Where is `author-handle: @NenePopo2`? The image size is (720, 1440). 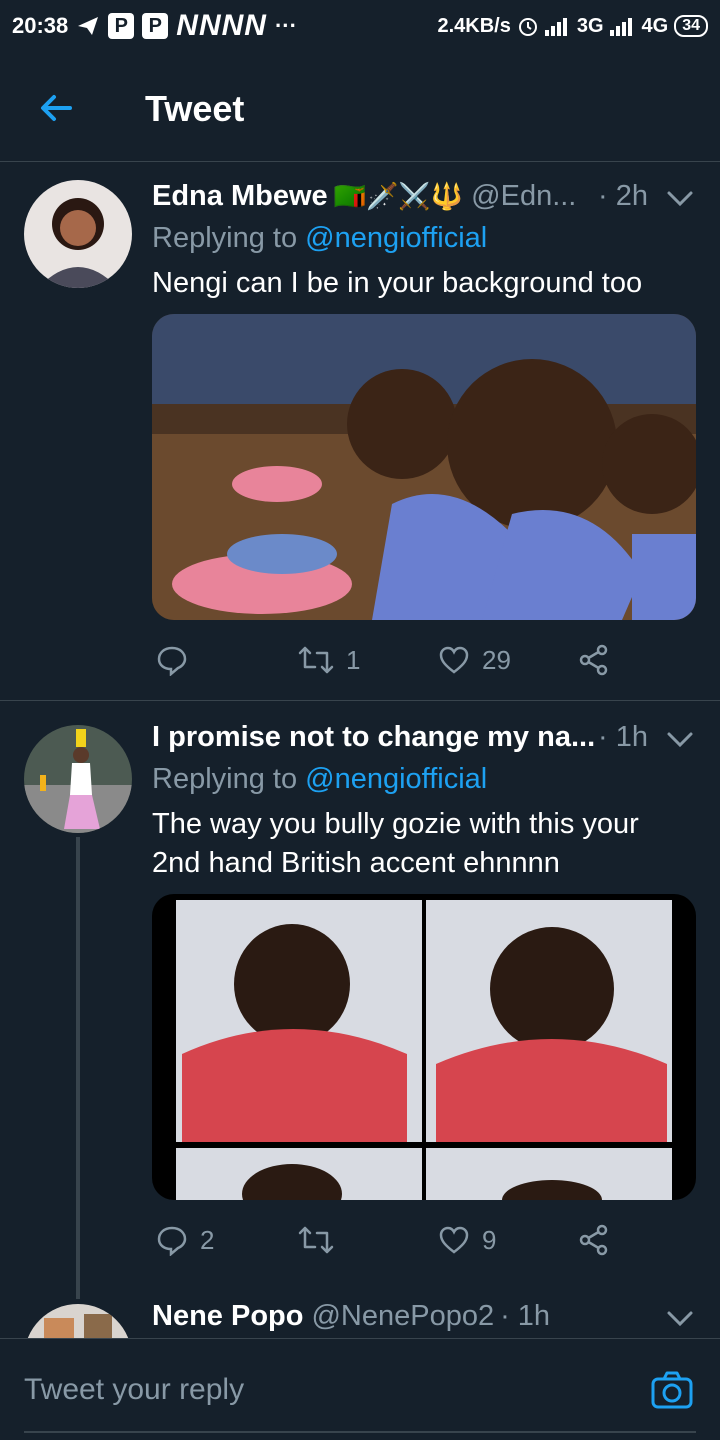
author-handle: @NenePopo2 is located at coordinates (402, 1316).